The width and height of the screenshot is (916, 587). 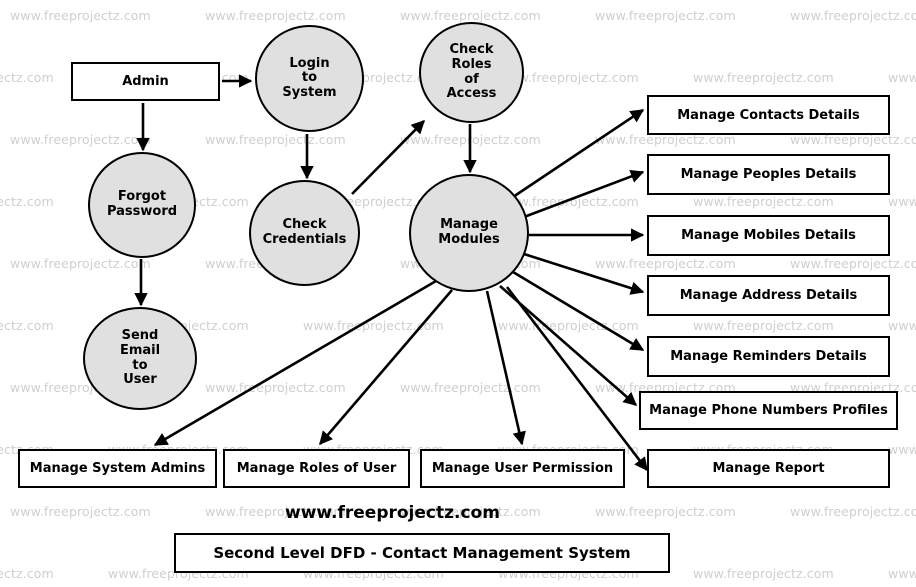 I want to click on process-check-credentials-label: Check Credentials, so click(x=304, y=232).